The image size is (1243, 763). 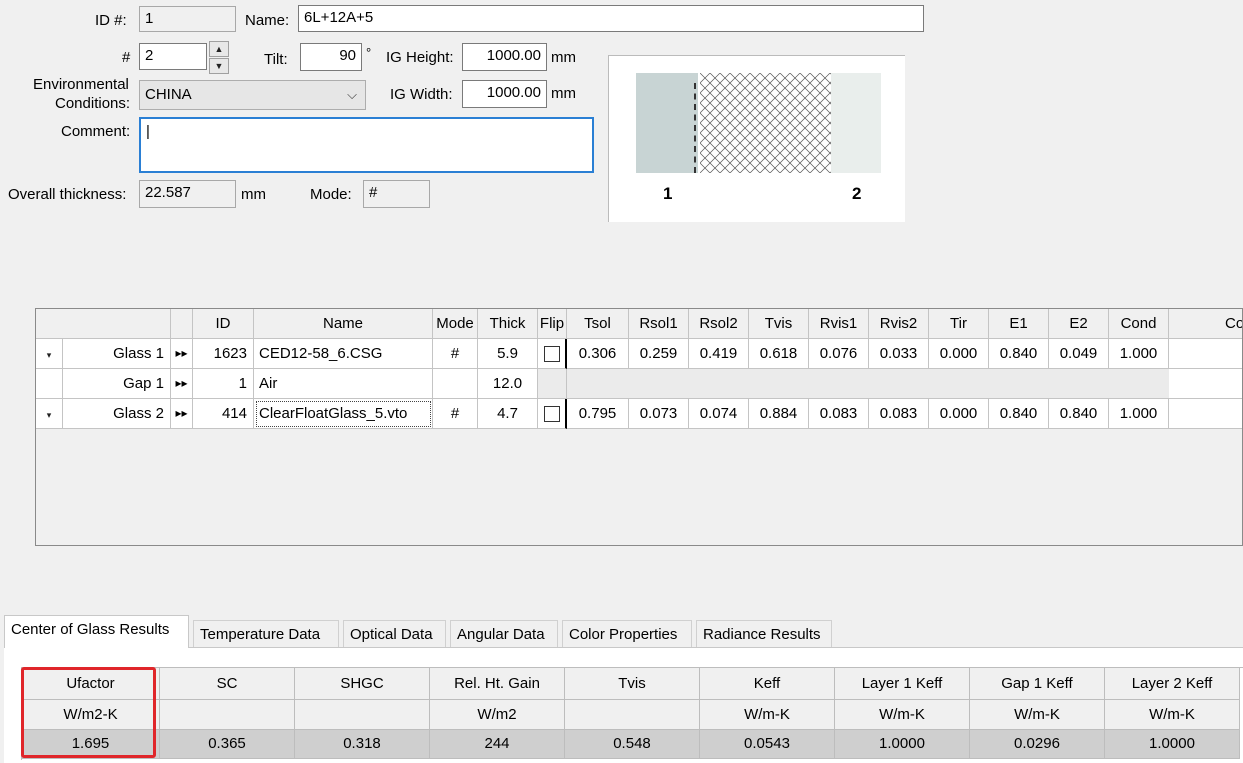 What do you see at coordinates (1205, 324) in the screenshot?
I see `grid-header-comment: Comm` at bounding box center [1205, 324].